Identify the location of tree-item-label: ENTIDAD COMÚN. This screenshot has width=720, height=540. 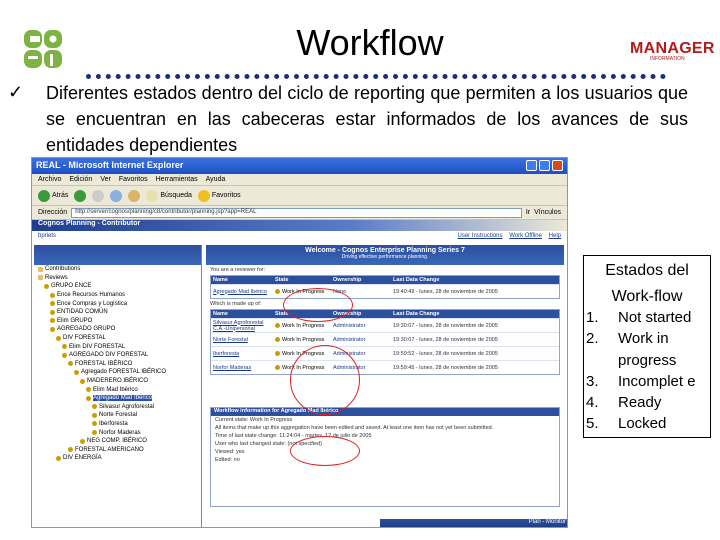
(82, 312).